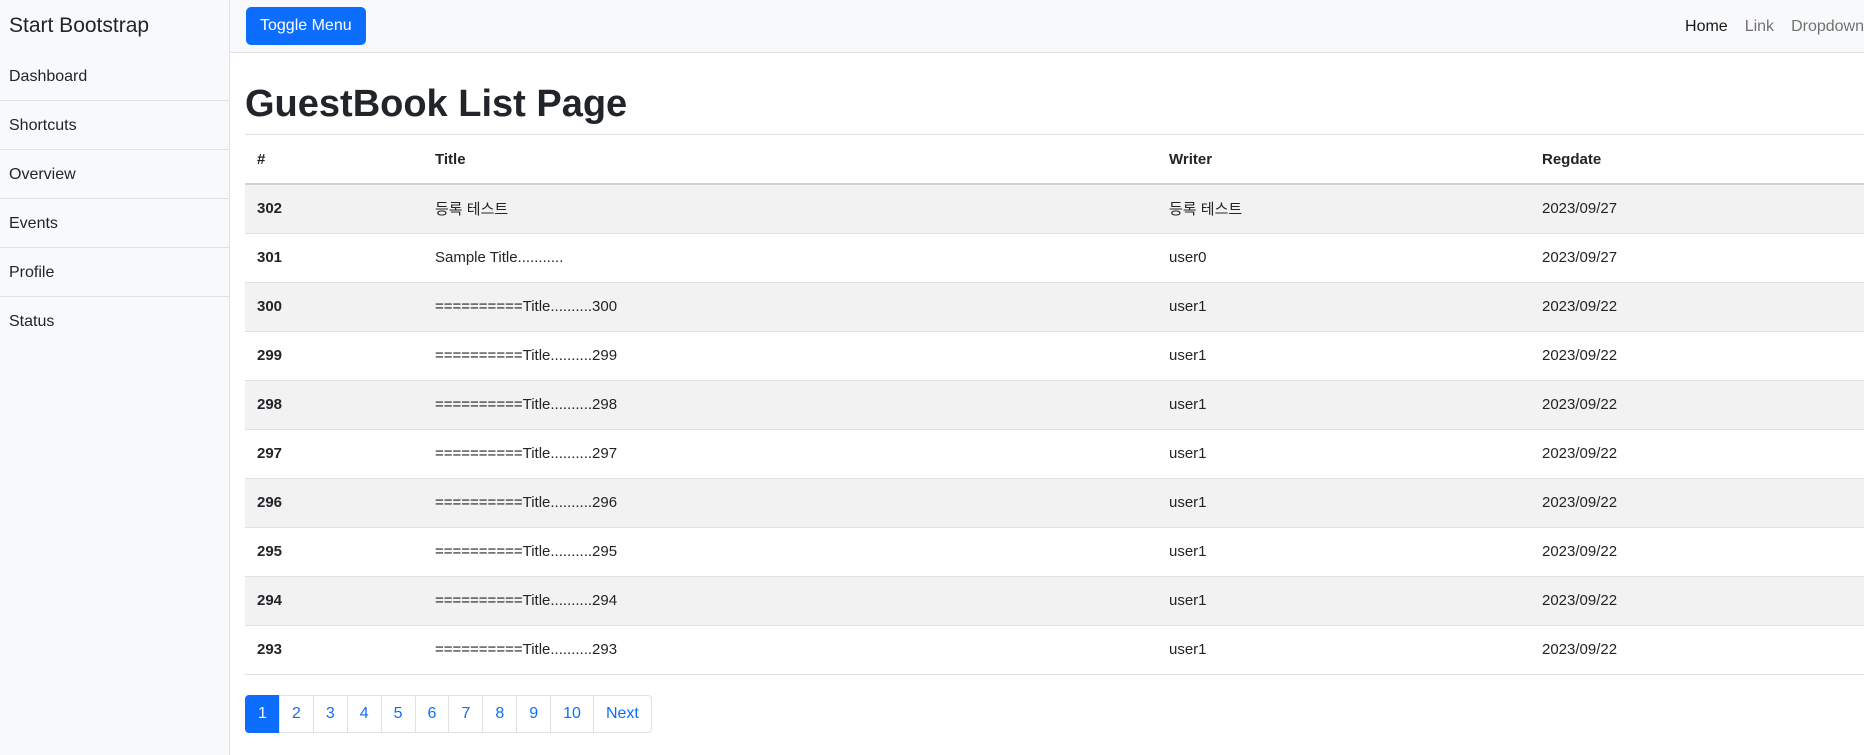 The image size is (1864, 755). Describe the element at coordinates (790, 307) in the screenshot. I see `row-title: ==========Title..........300` at that location.